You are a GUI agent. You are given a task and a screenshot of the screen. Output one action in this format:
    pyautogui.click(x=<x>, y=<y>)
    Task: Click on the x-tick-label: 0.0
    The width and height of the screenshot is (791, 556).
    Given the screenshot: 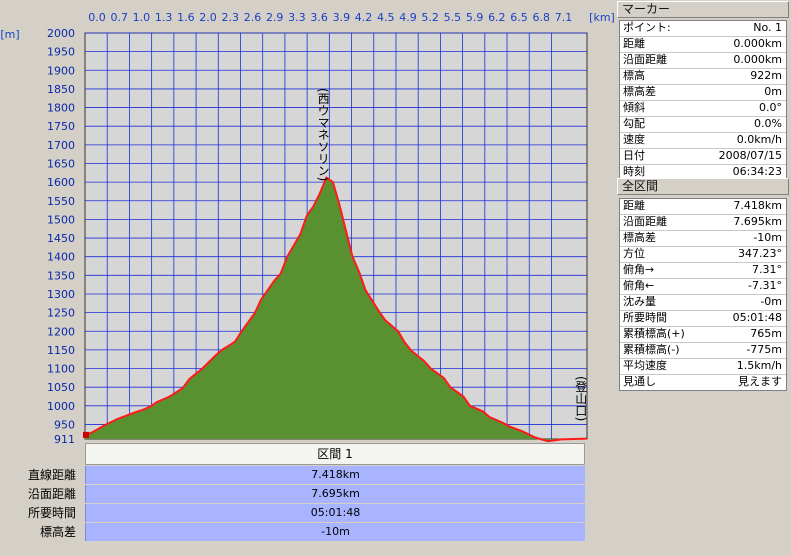 What is the action you would take?
    pyautogui.click(x=97, y=17)
    